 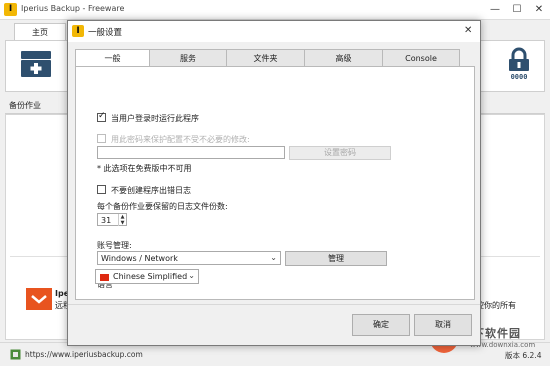 I want to click on language-value: Chinese Simplified, so click(x=150, y=276).